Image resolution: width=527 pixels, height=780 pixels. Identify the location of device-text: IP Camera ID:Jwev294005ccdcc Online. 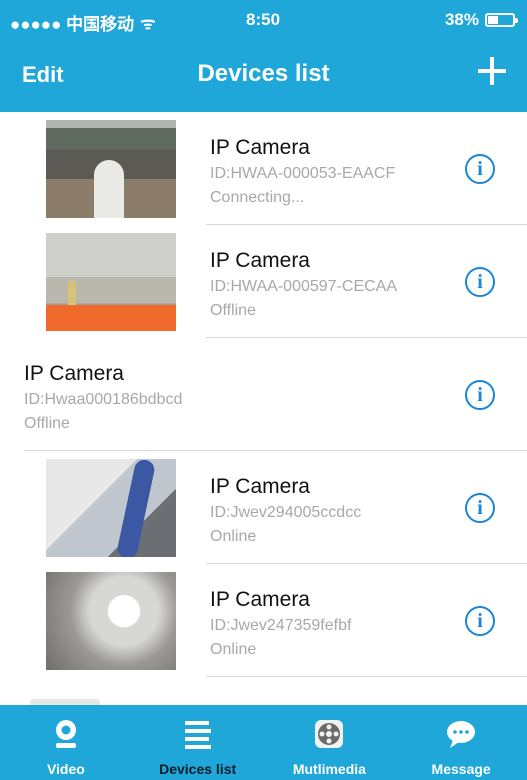
(285, 511).